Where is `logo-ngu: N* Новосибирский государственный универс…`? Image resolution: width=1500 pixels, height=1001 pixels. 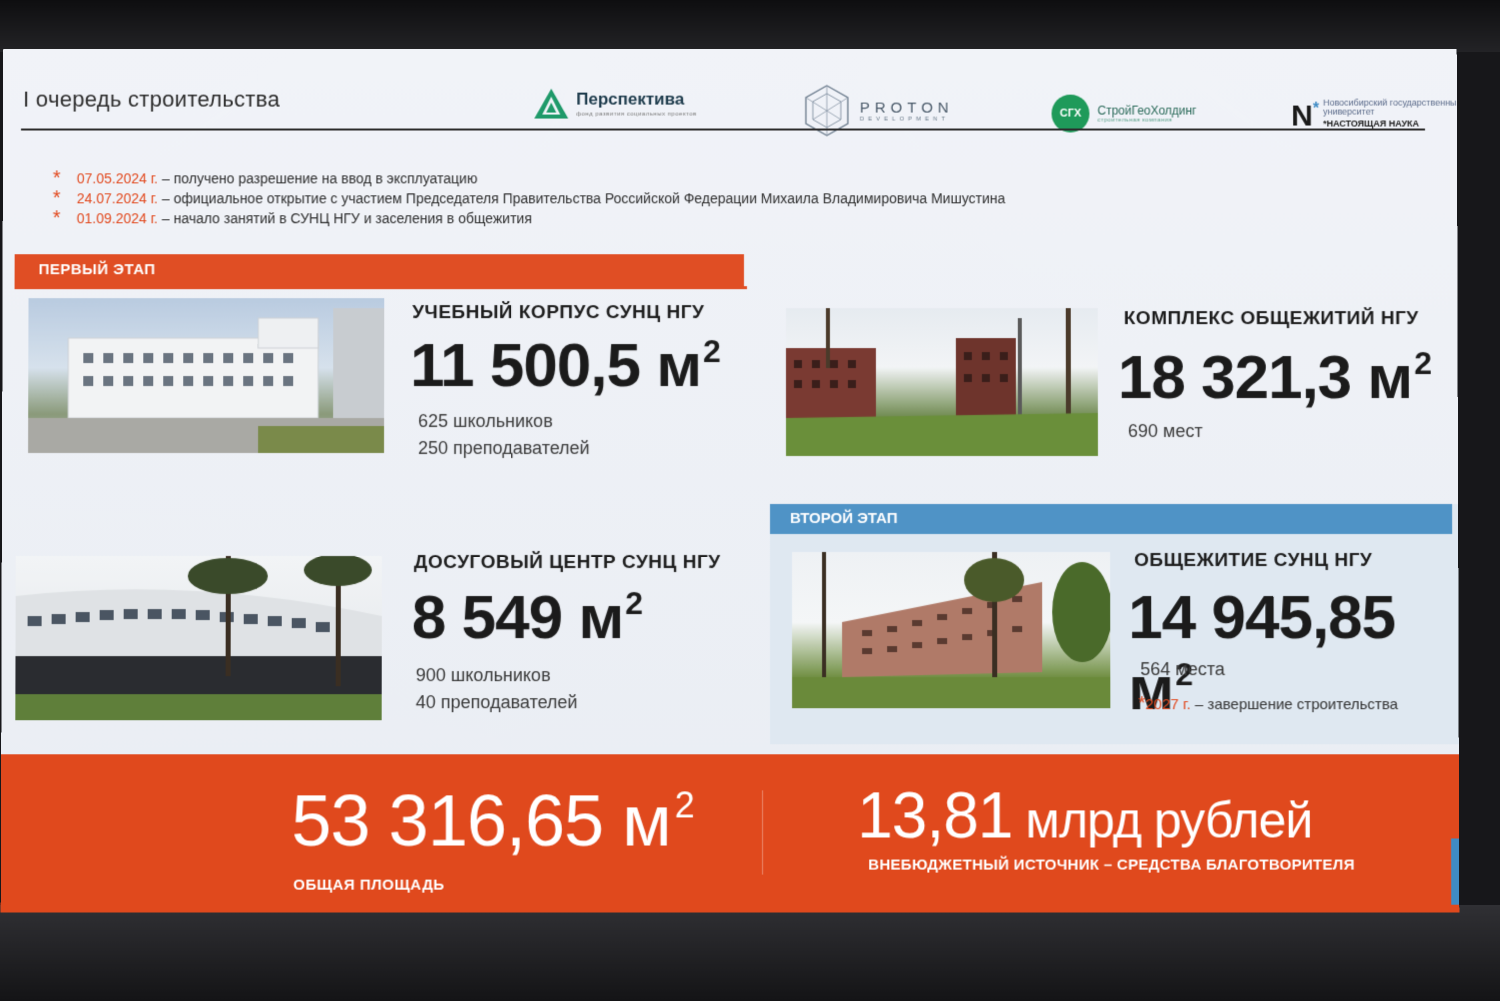 logo-ngu: N* Новосибирский государственный универс… is located at coordinates (1375, 113).